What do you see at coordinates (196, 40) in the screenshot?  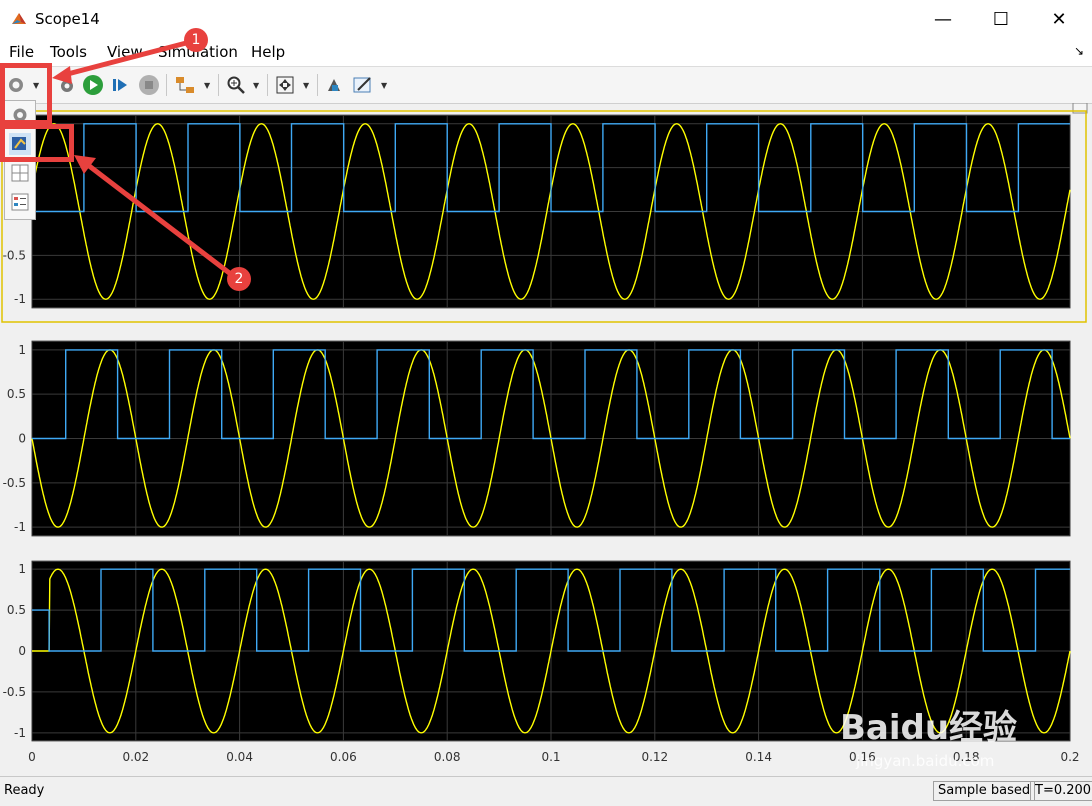 I see `annotation-step-1: 1` at bounding box center [196, 40].